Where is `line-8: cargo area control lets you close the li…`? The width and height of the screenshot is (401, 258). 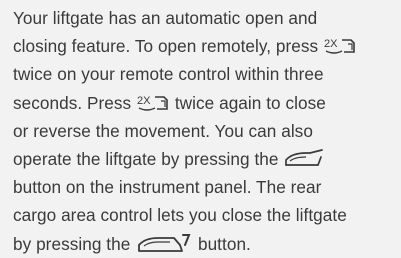
line-8: cargo area control lets you close the li… is located at coordinates (180, 215).